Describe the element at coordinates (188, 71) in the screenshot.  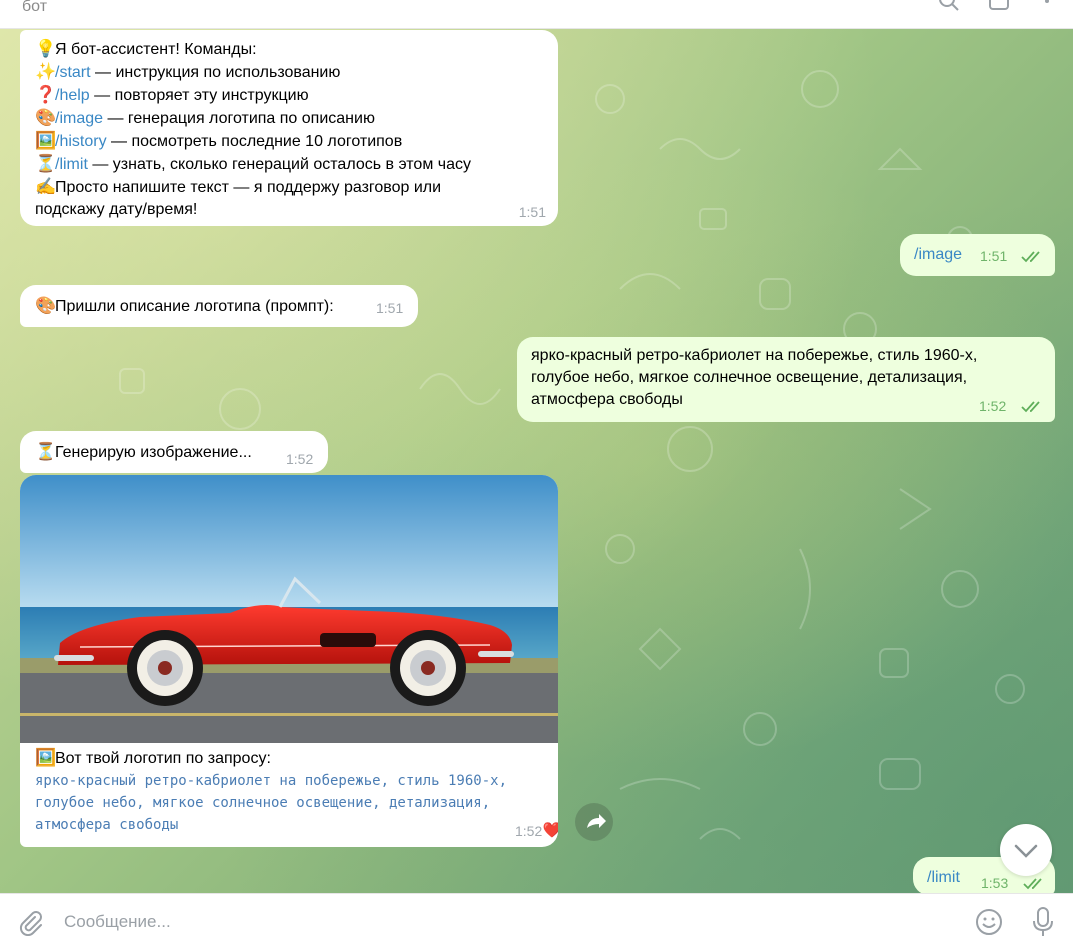
I see `command-start: ✨/start — инструкция по использованию` at that location.